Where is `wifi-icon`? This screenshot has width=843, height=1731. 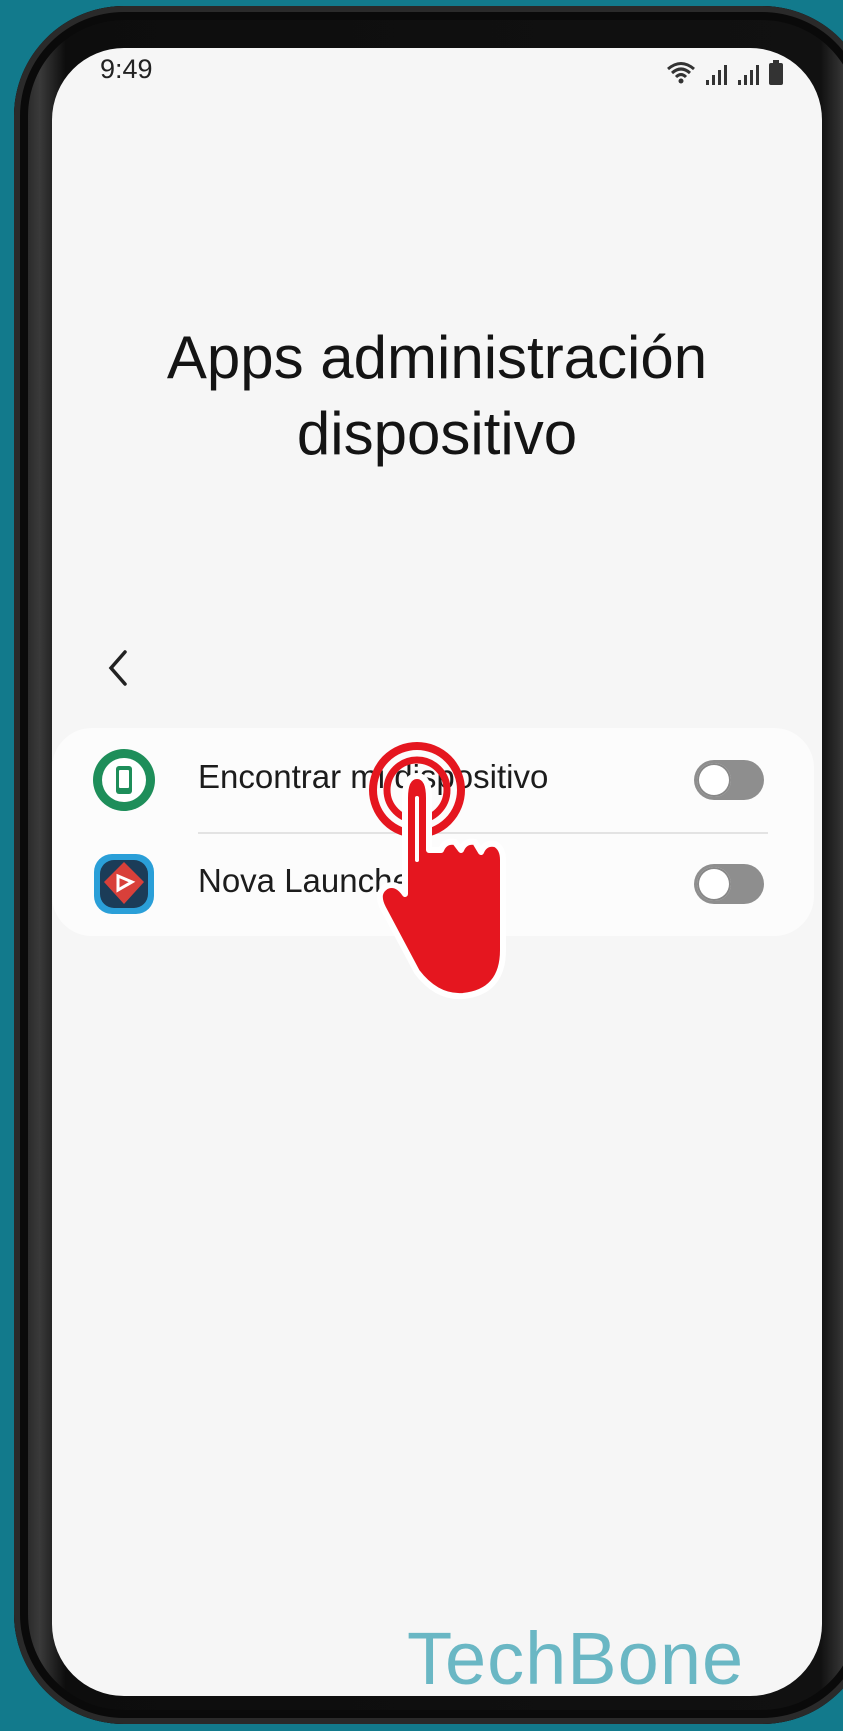 wifi-icon is located at coordinates (681, 73).